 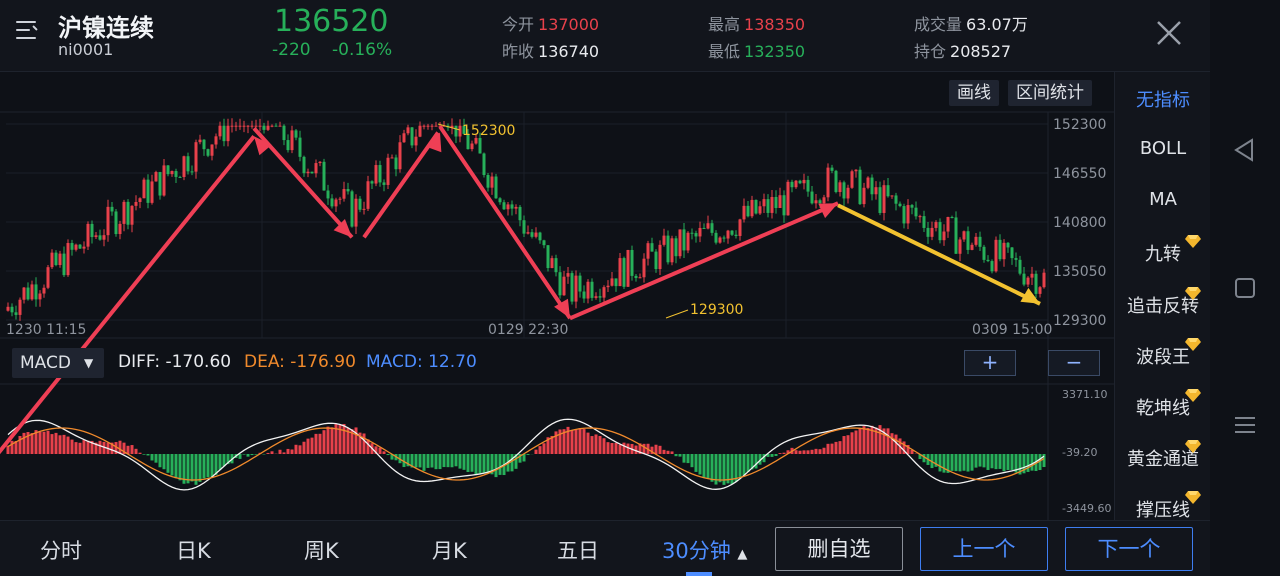 What do you see at coordinates (1163, 199) in the screenshot?
I see `indicator-item: MA` at bounding box center [1163, 199].